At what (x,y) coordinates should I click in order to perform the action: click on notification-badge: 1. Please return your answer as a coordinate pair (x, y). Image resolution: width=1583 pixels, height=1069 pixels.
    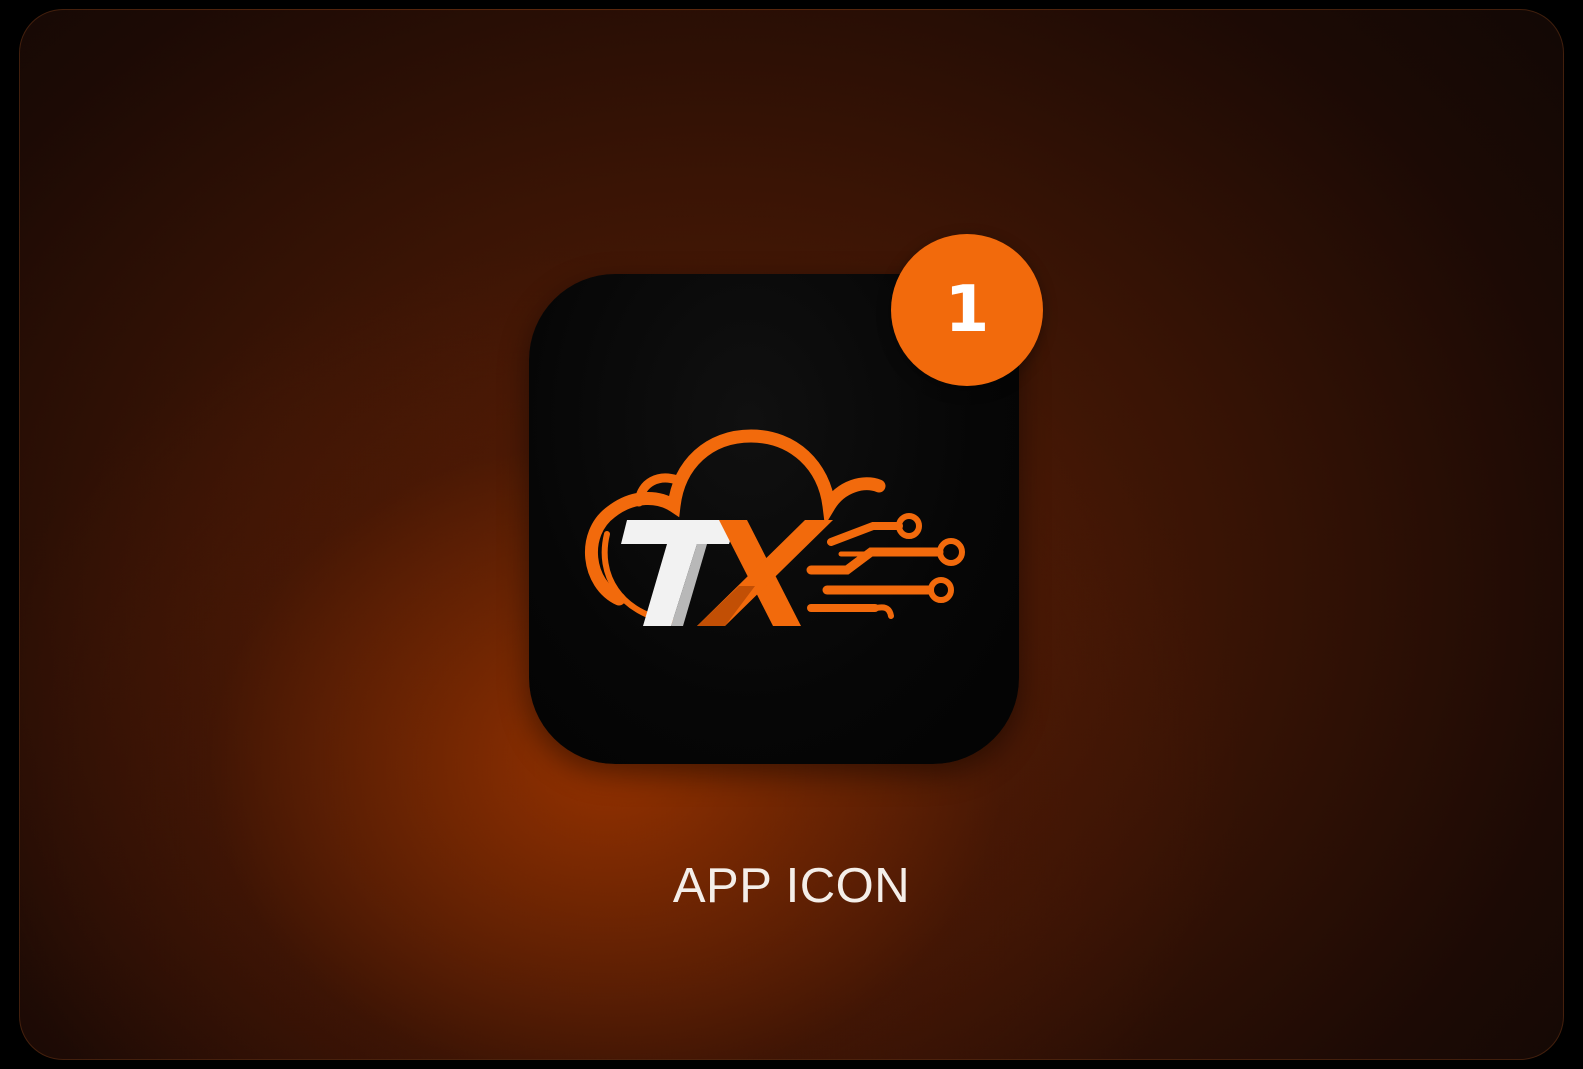
    Looking at the image, I should click on (967, 310).